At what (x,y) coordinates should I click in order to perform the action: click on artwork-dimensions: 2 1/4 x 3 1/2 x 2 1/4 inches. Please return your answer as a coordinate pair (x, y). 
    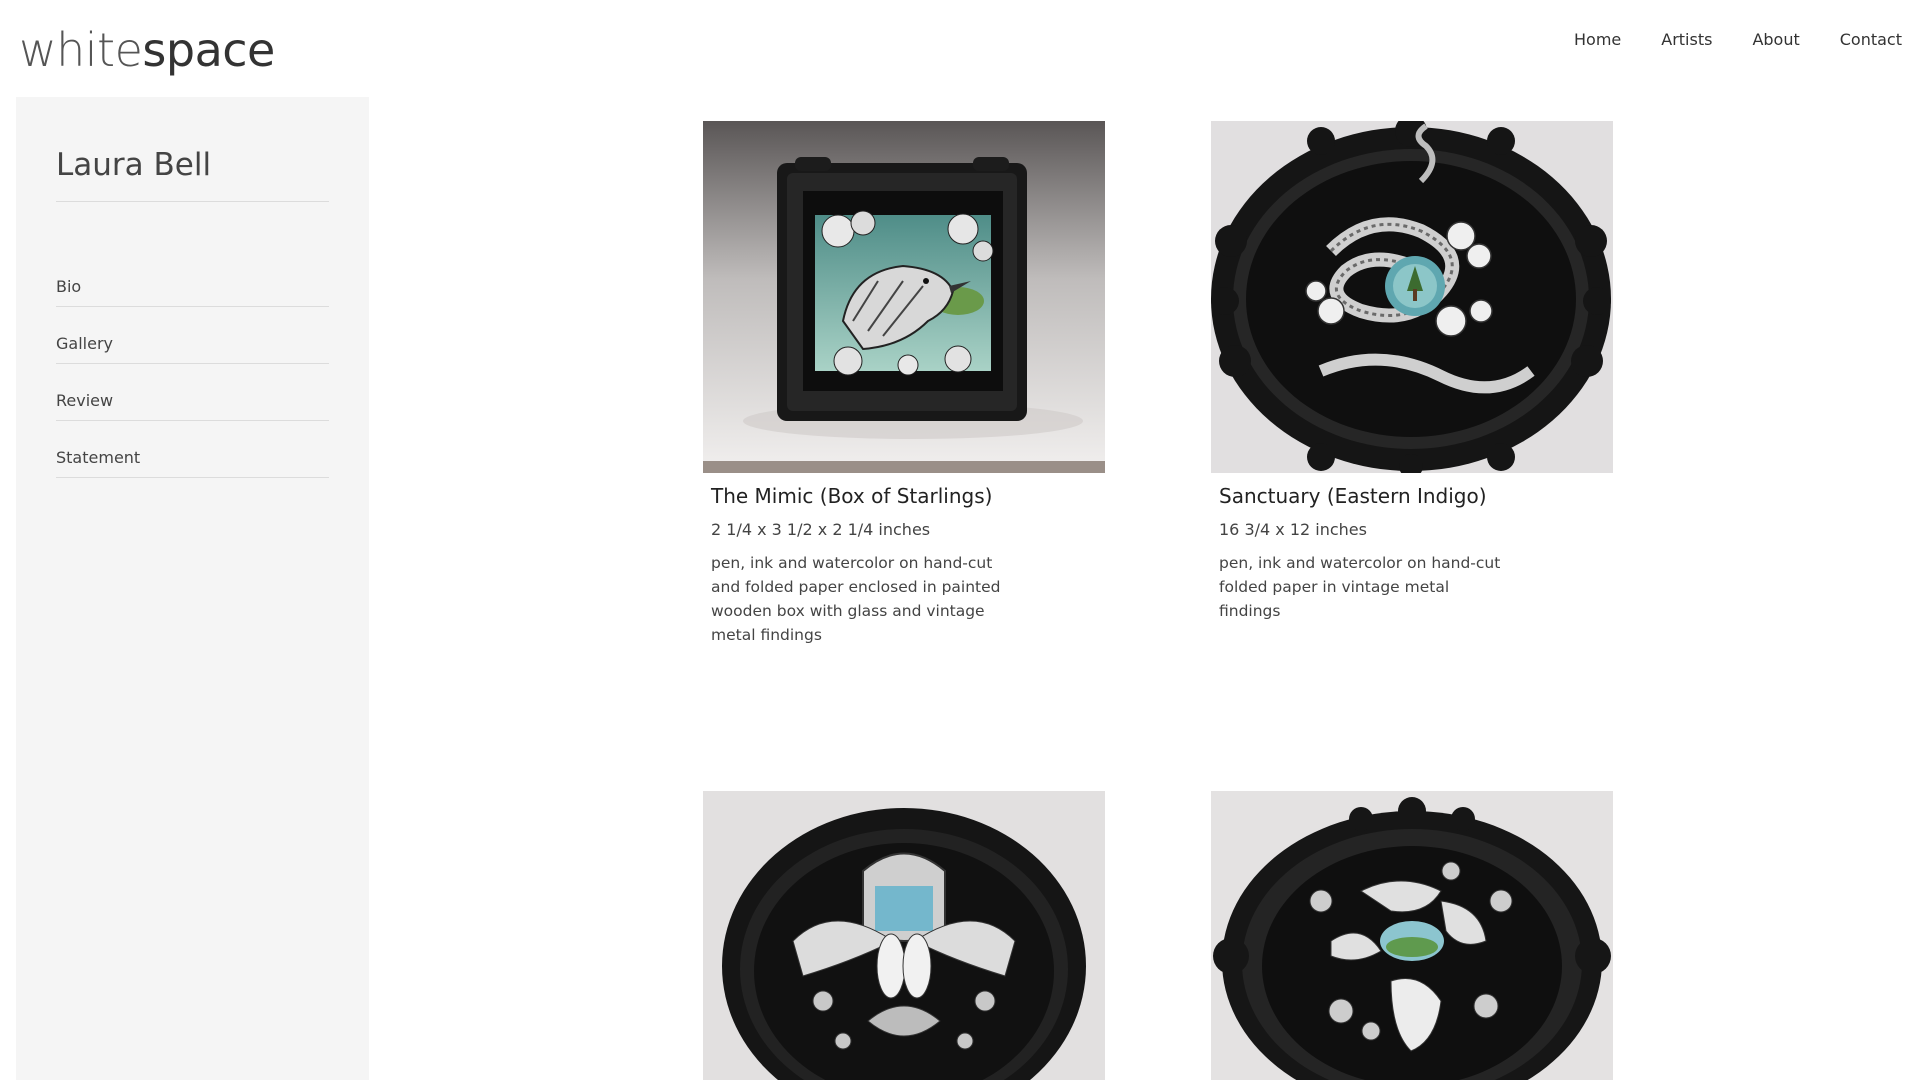
    Looking at the image, I should click on (821, 529).